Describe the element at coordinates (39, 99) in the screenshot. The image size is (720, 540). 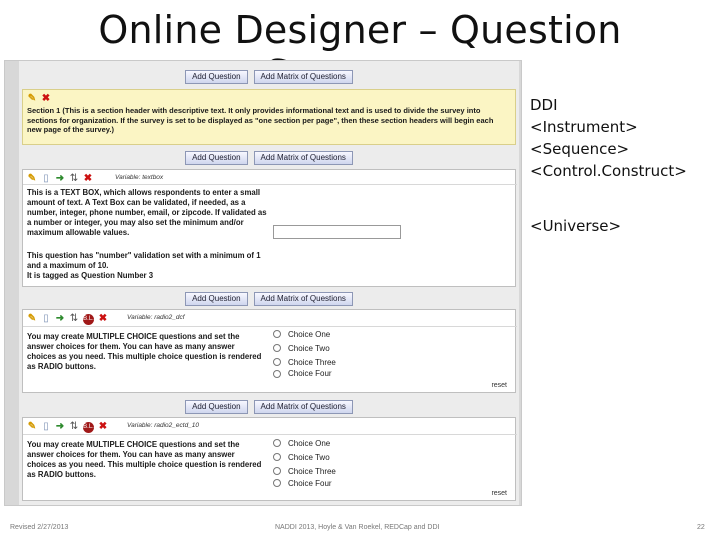
I see `section-toolbar: ✎ ✖` at that location.